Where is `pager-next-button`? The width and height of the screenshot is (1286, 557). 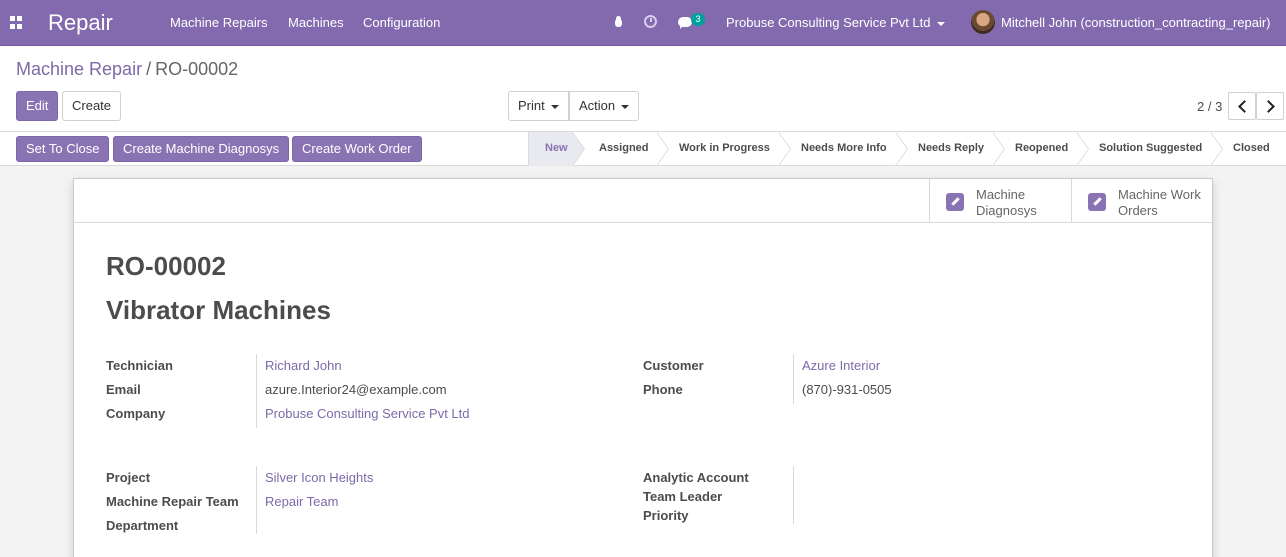 pager-next-button is located at coordinates (1270, 106).